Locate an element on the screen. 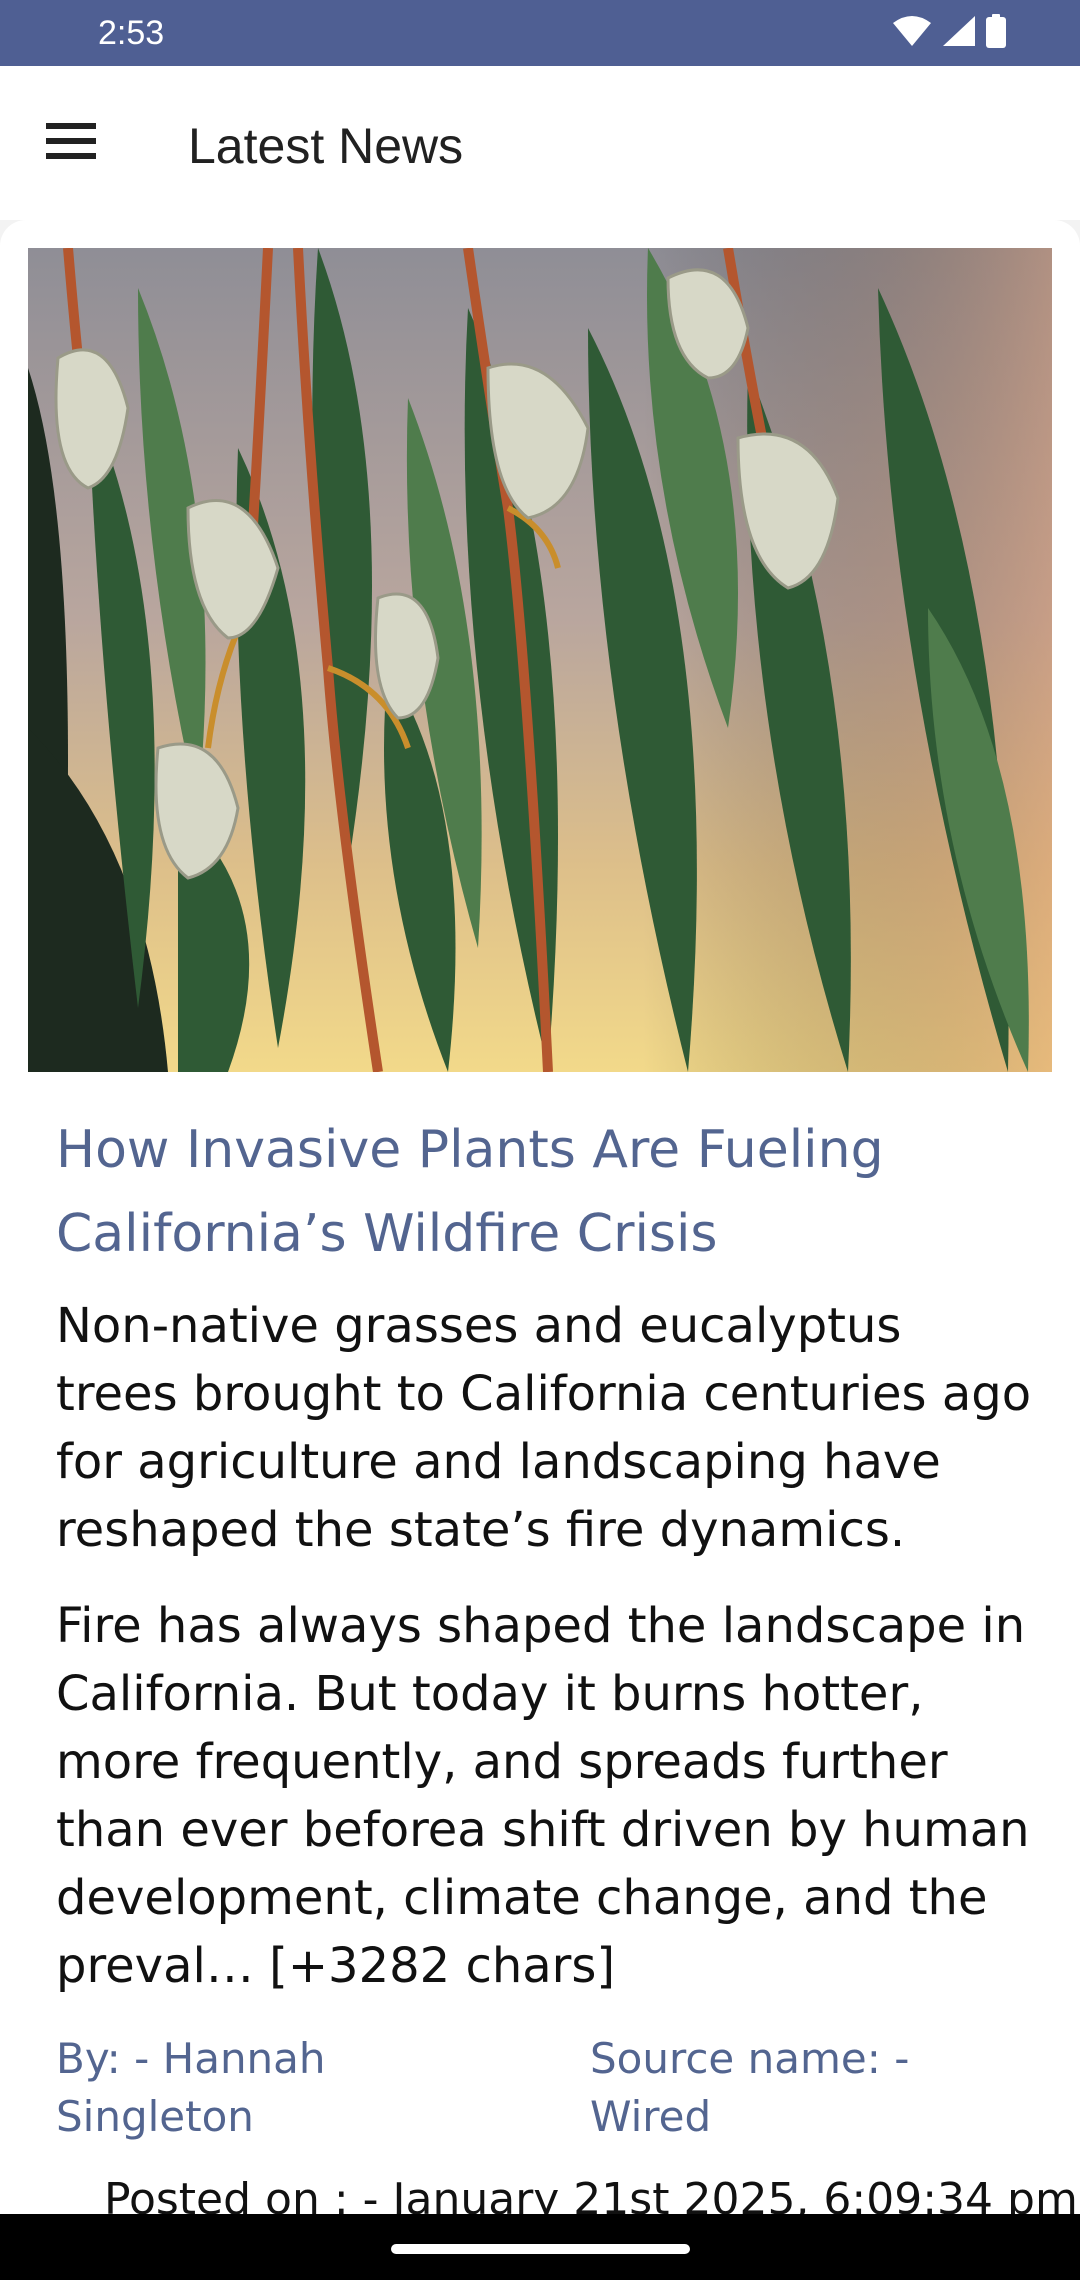  navigation-drawer-button is located at coordinates (71, 143).